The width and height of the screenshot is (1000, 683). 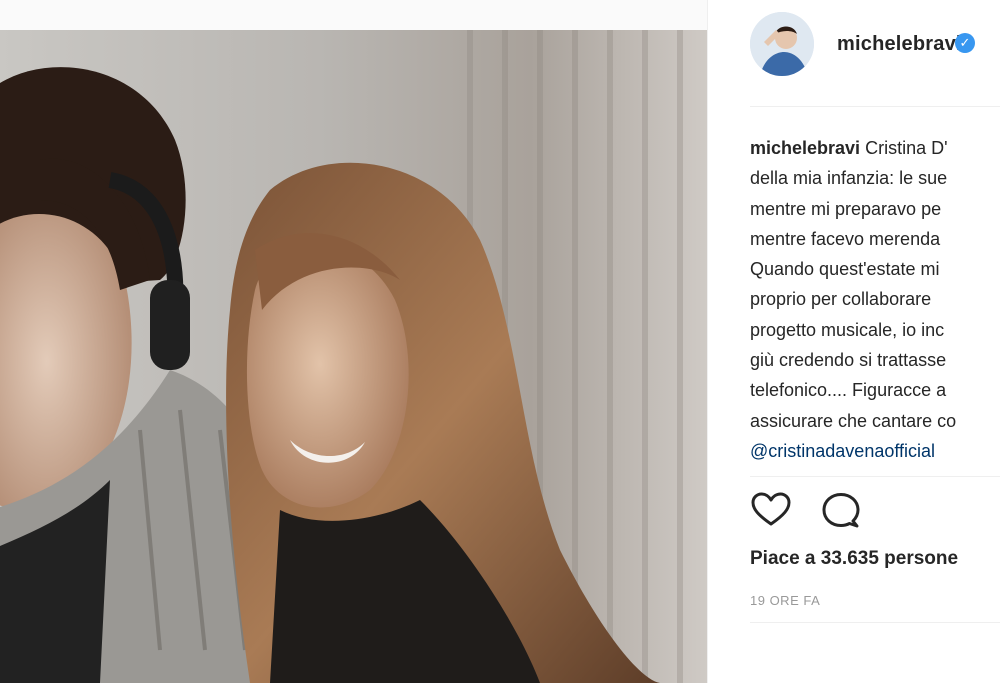 I want to click on post-username: michelebravi, so click(x=899, y=44).